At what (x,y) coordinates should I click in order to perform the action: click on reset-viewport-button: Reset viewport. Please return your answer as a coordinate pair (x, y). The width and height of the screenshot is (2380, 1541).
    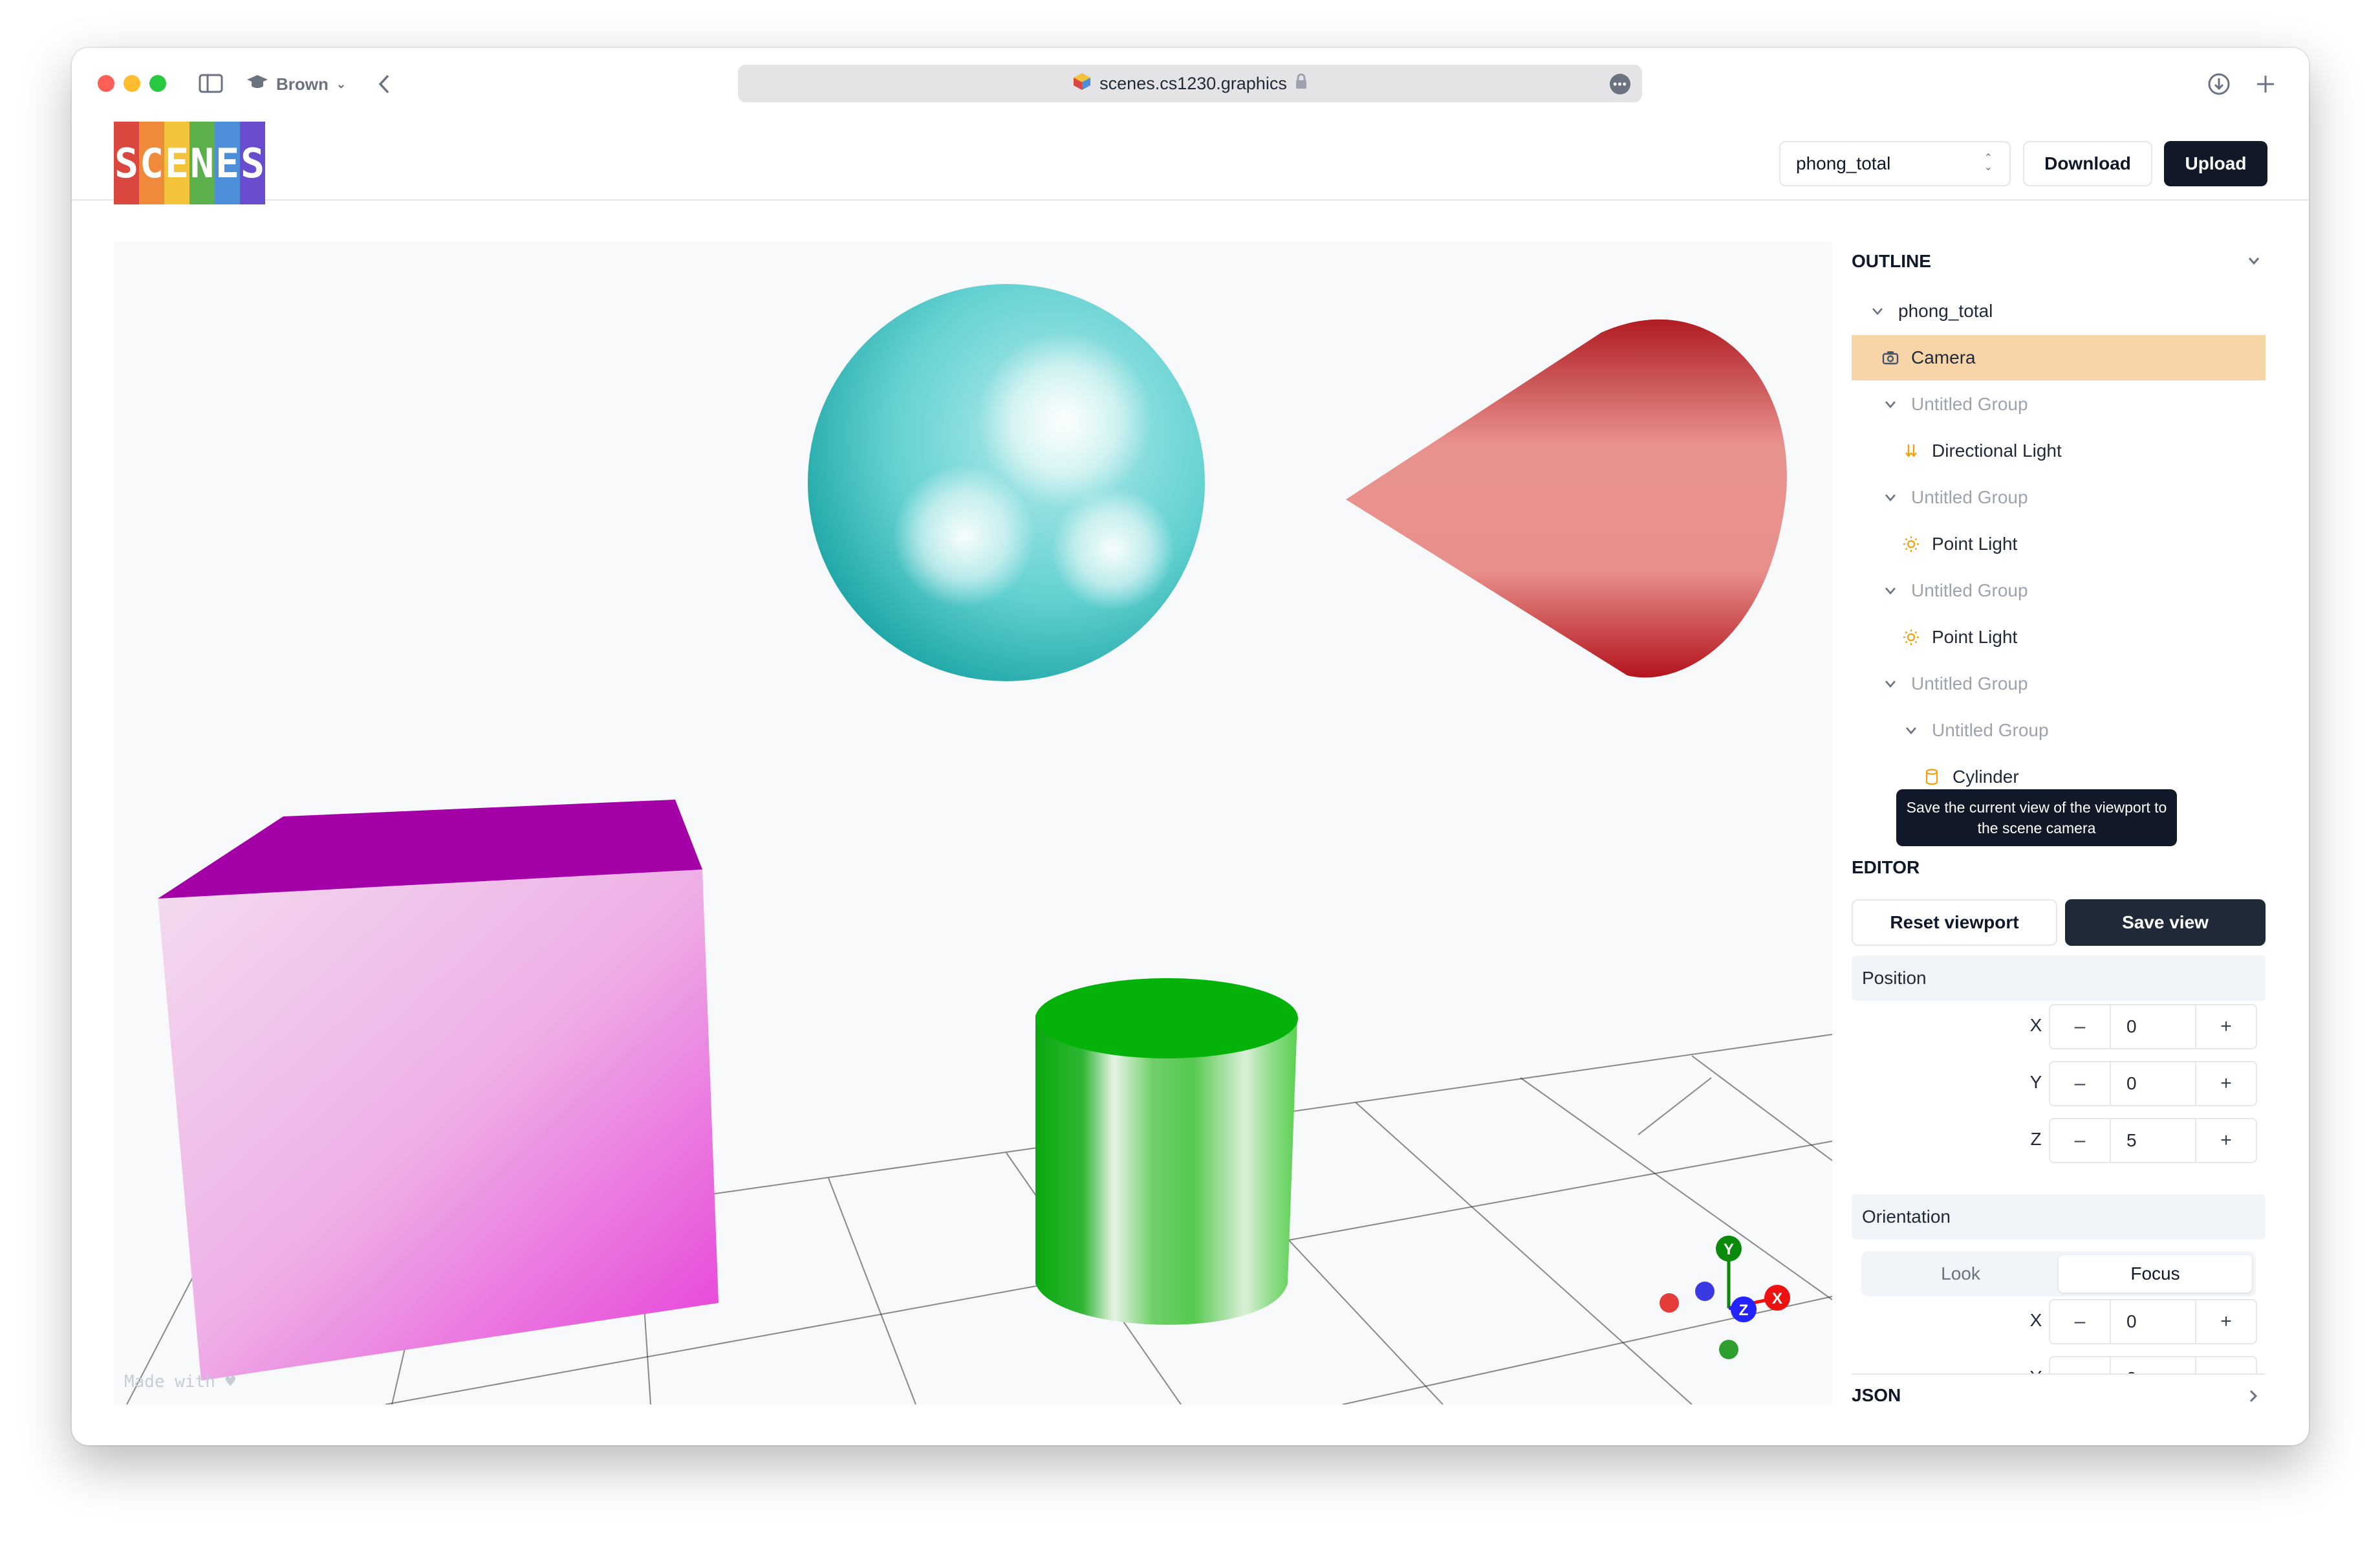
    Looking at the image, I should click on (1955, 922).